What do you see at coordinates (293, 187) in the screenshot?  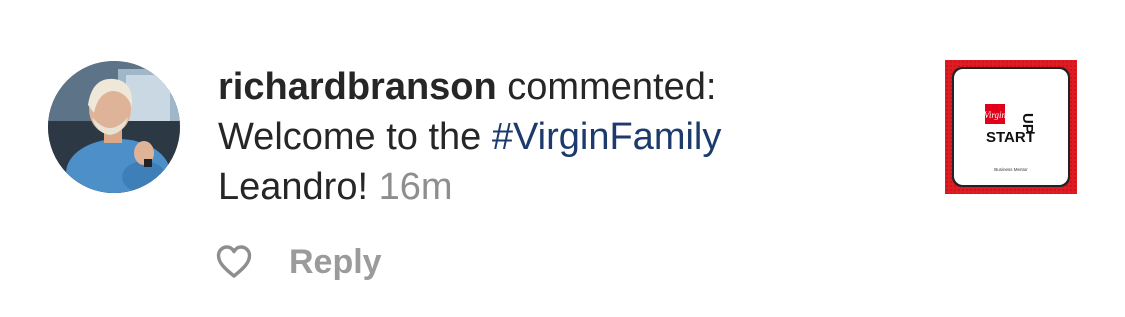 I see `comment-text-after: Leandro!` at bounding box center [293, 187].